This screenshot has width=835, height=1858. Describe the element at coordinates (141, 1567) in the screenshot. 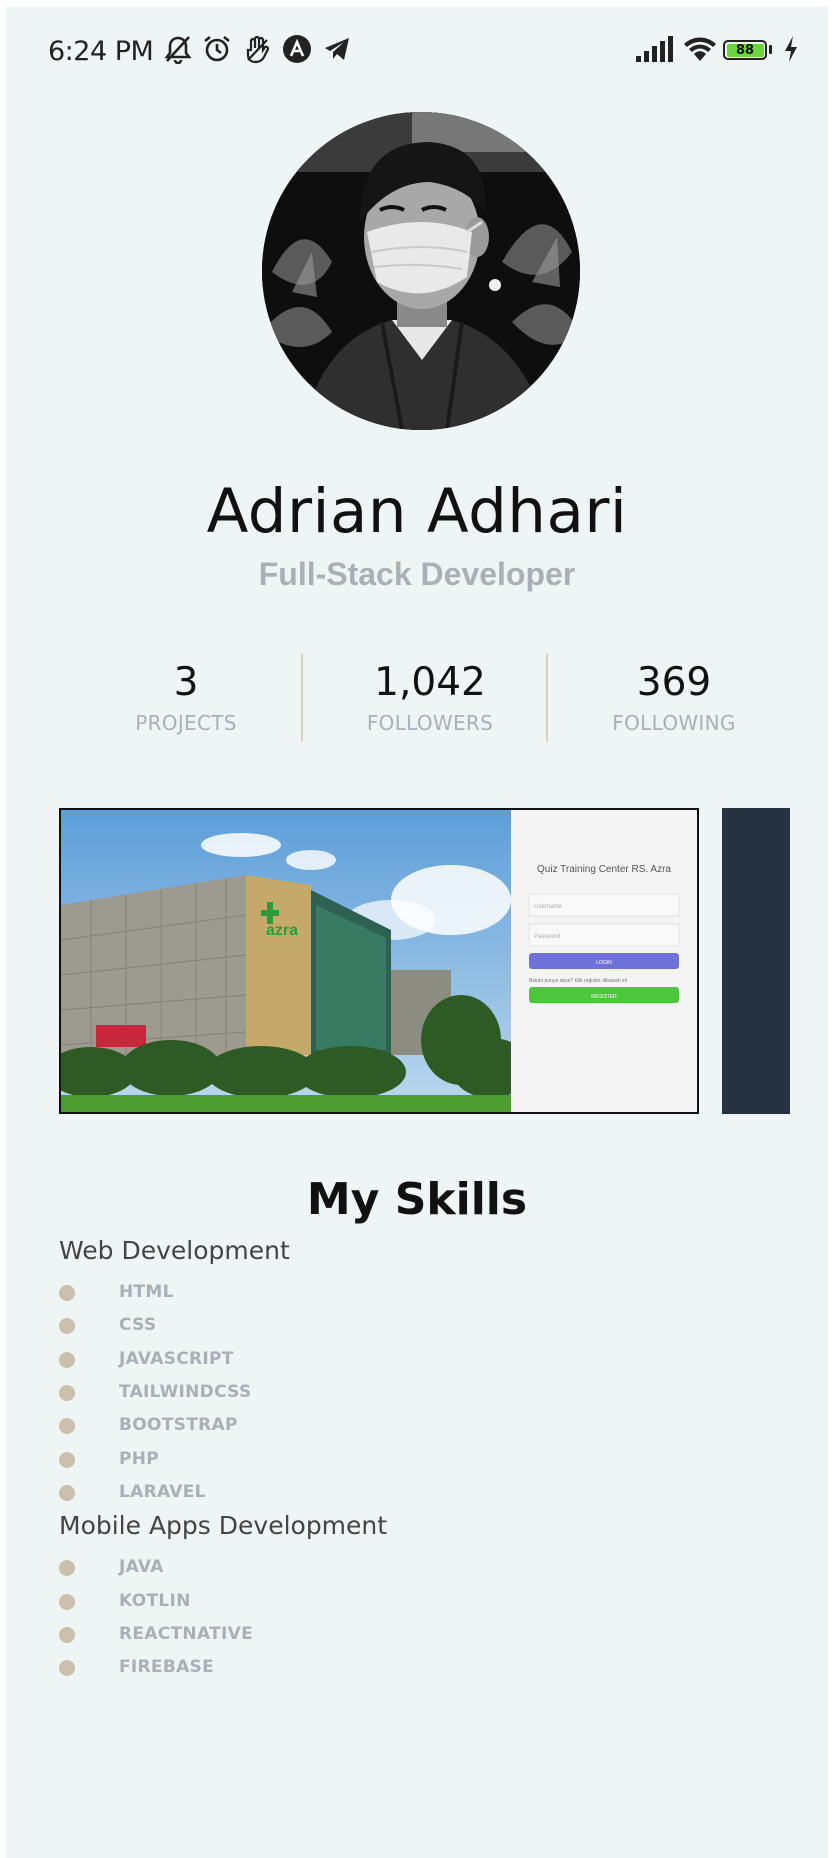

I see `skill-label: JAVA` at that location.